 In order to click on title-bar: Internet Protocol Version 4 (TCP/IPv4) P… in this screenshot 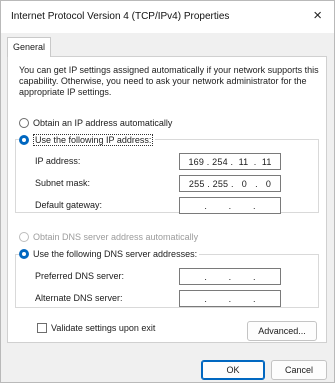, I will do `click(167, 17)`.